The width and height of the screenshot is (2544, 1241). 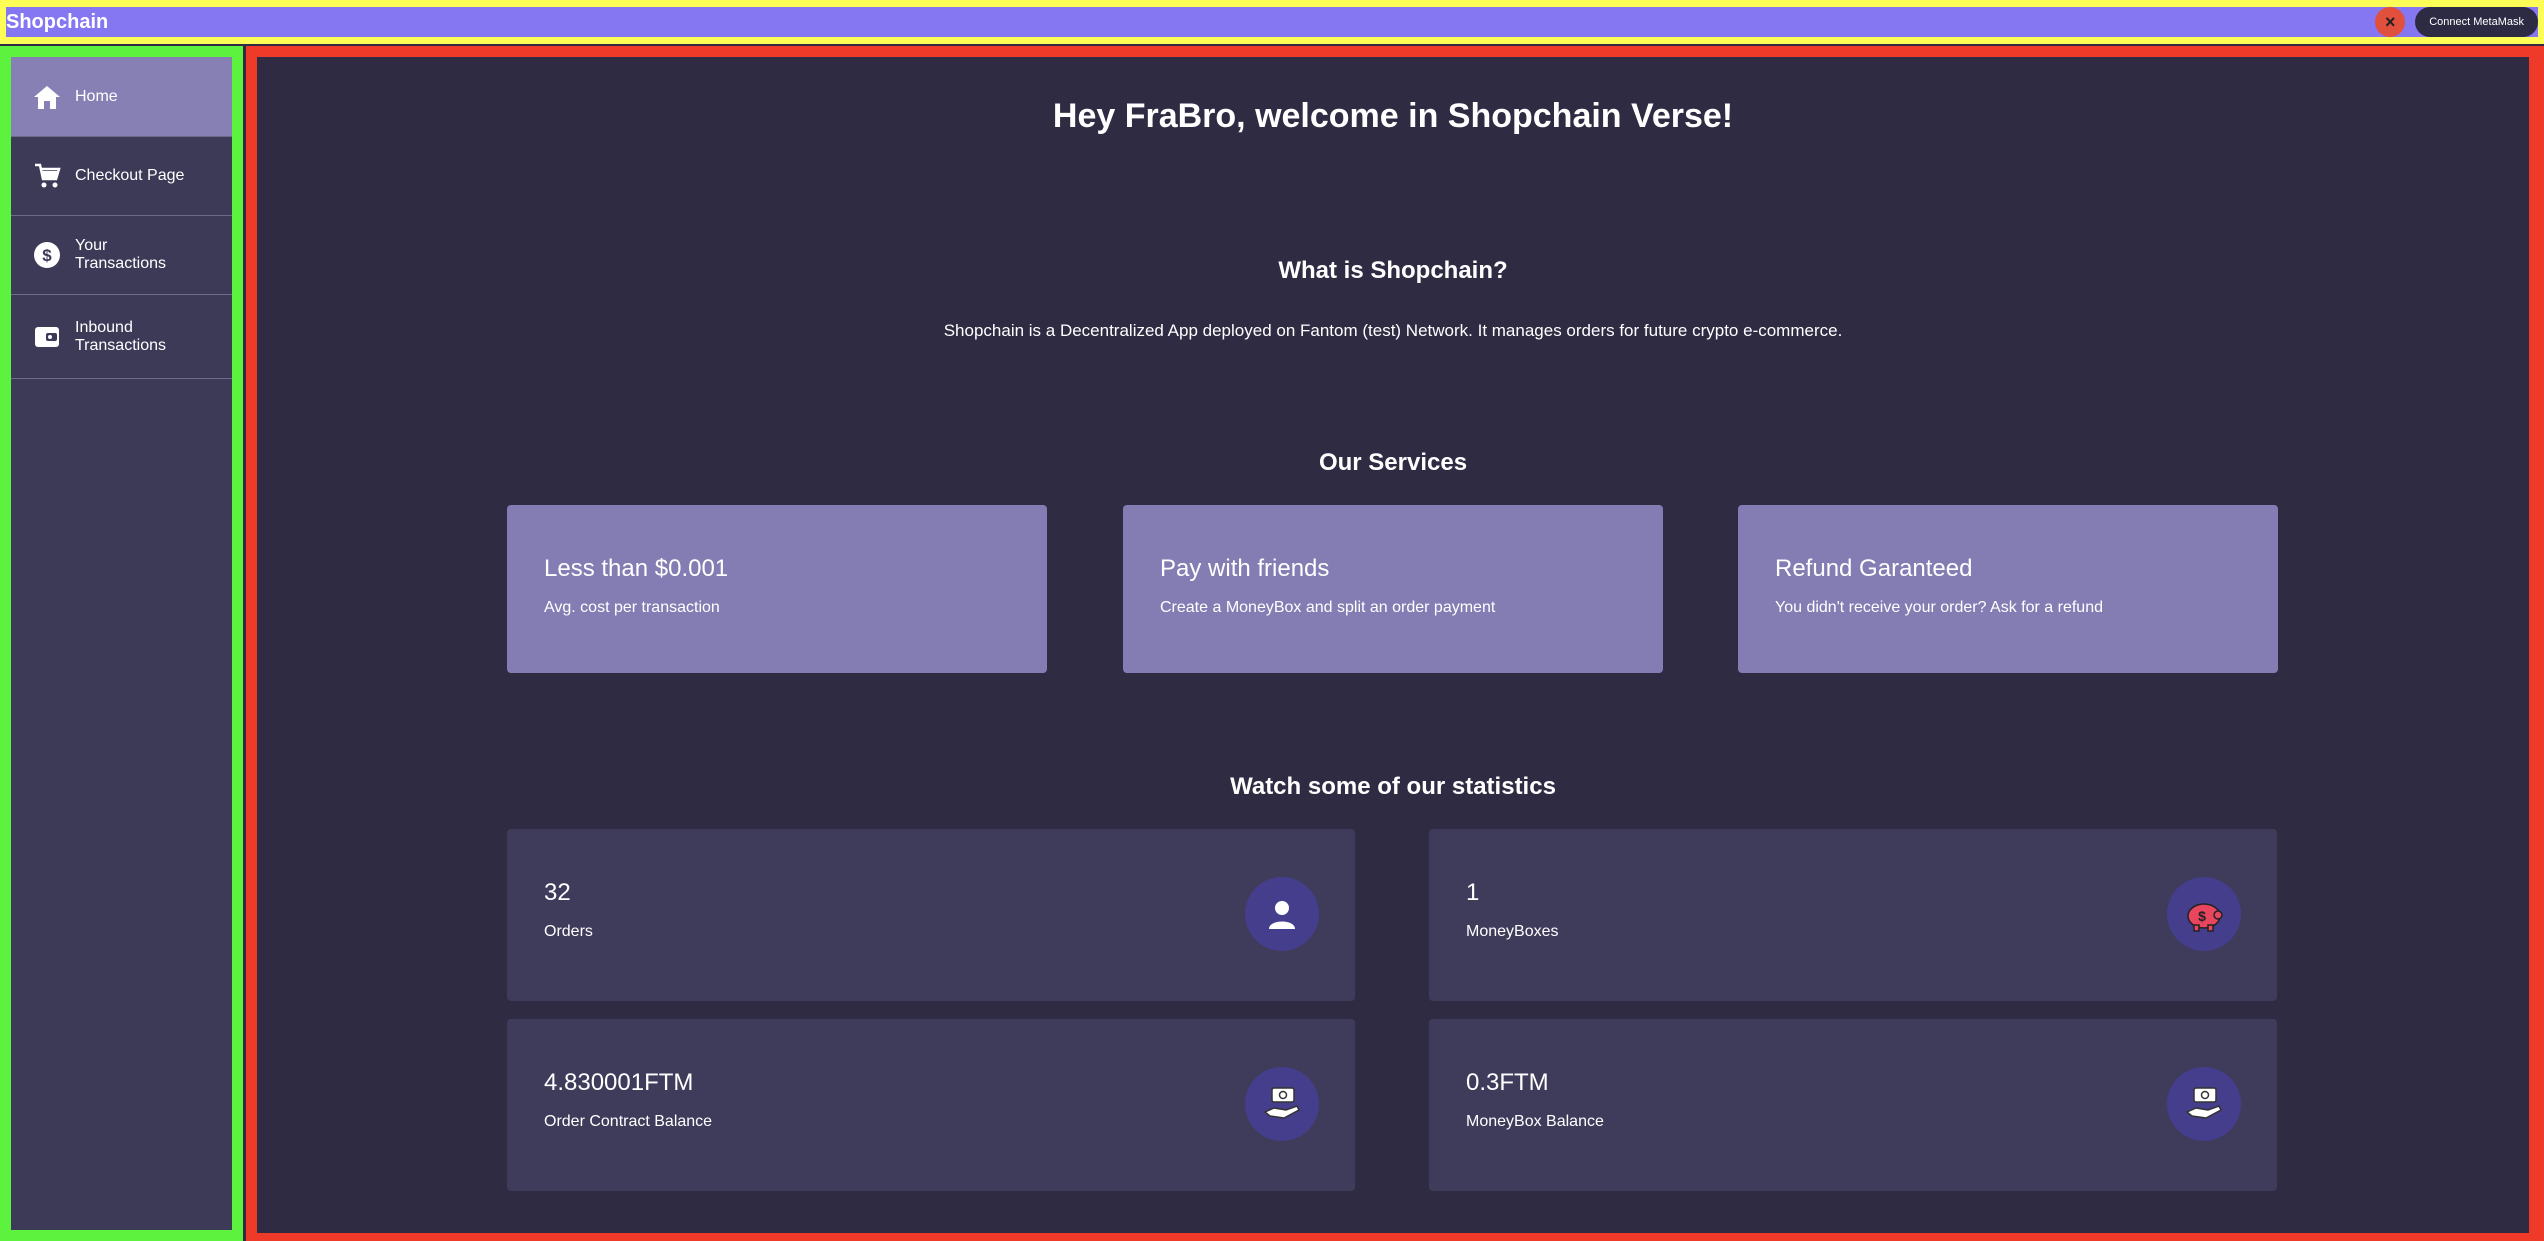 What do you see at coordinates (931, 915) in the screenshot?
I see `stat-card-orders: 32 Orders` at bounding box center [931, 915].